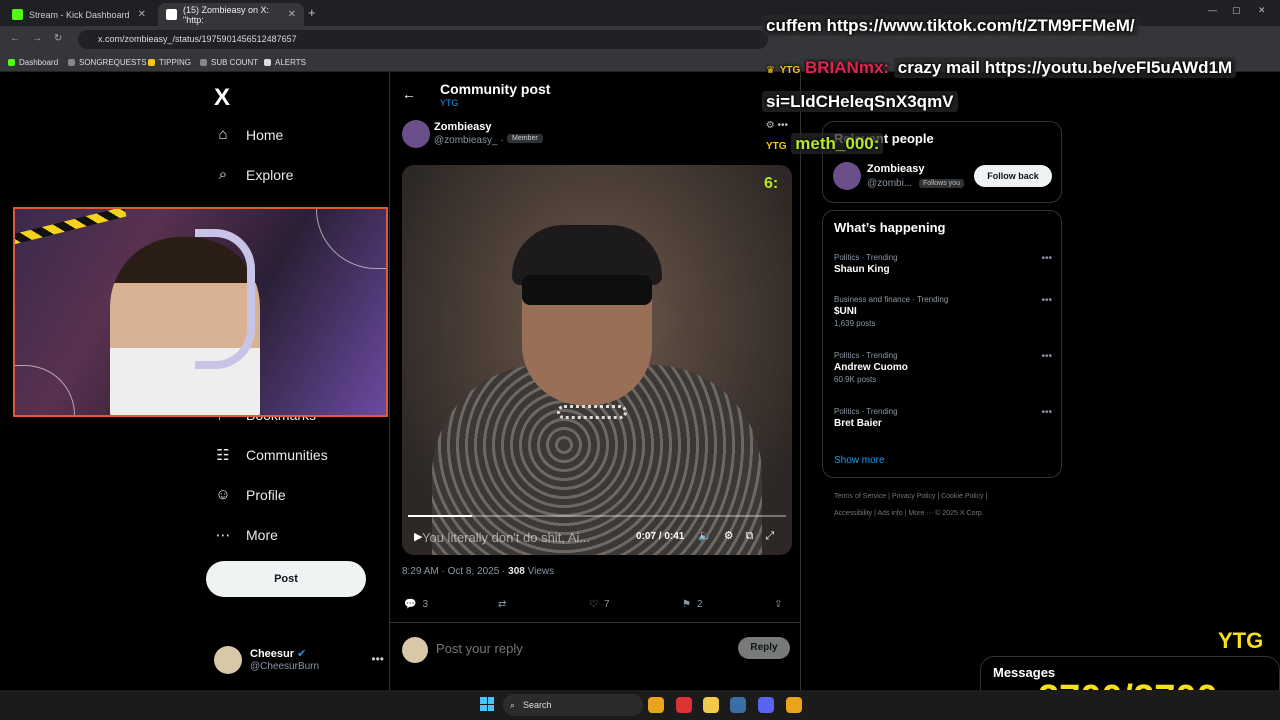 The image size is (1280, 720). What do you see at coordinates (171, 14) in the screenshot?
I see `x-favicon-icon` at bounding box center [171, 14].